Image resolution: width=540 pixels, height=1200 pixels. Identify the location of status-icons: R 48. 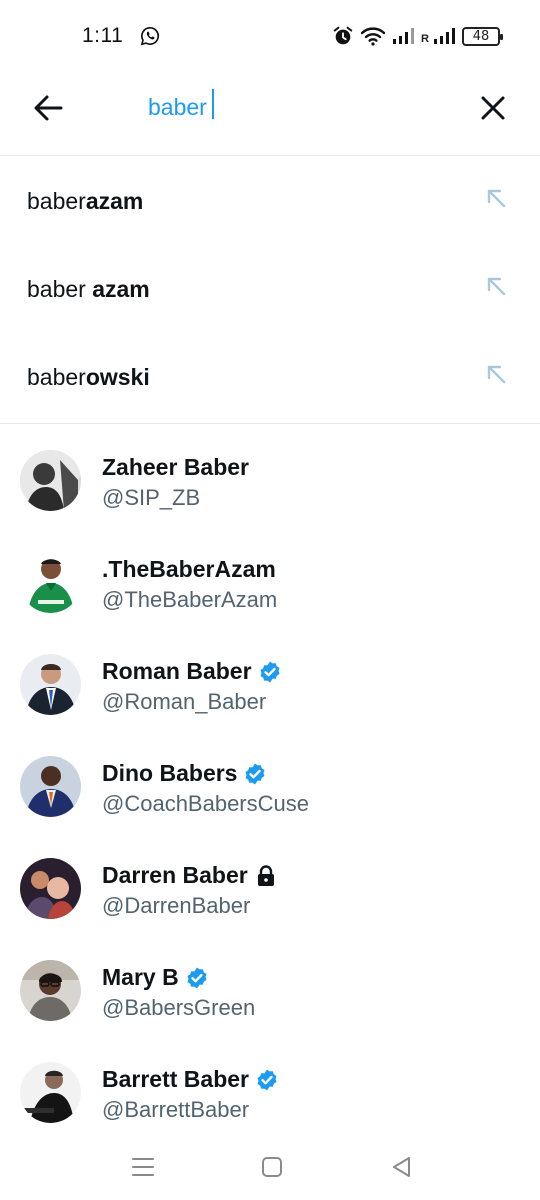
(417, 36).